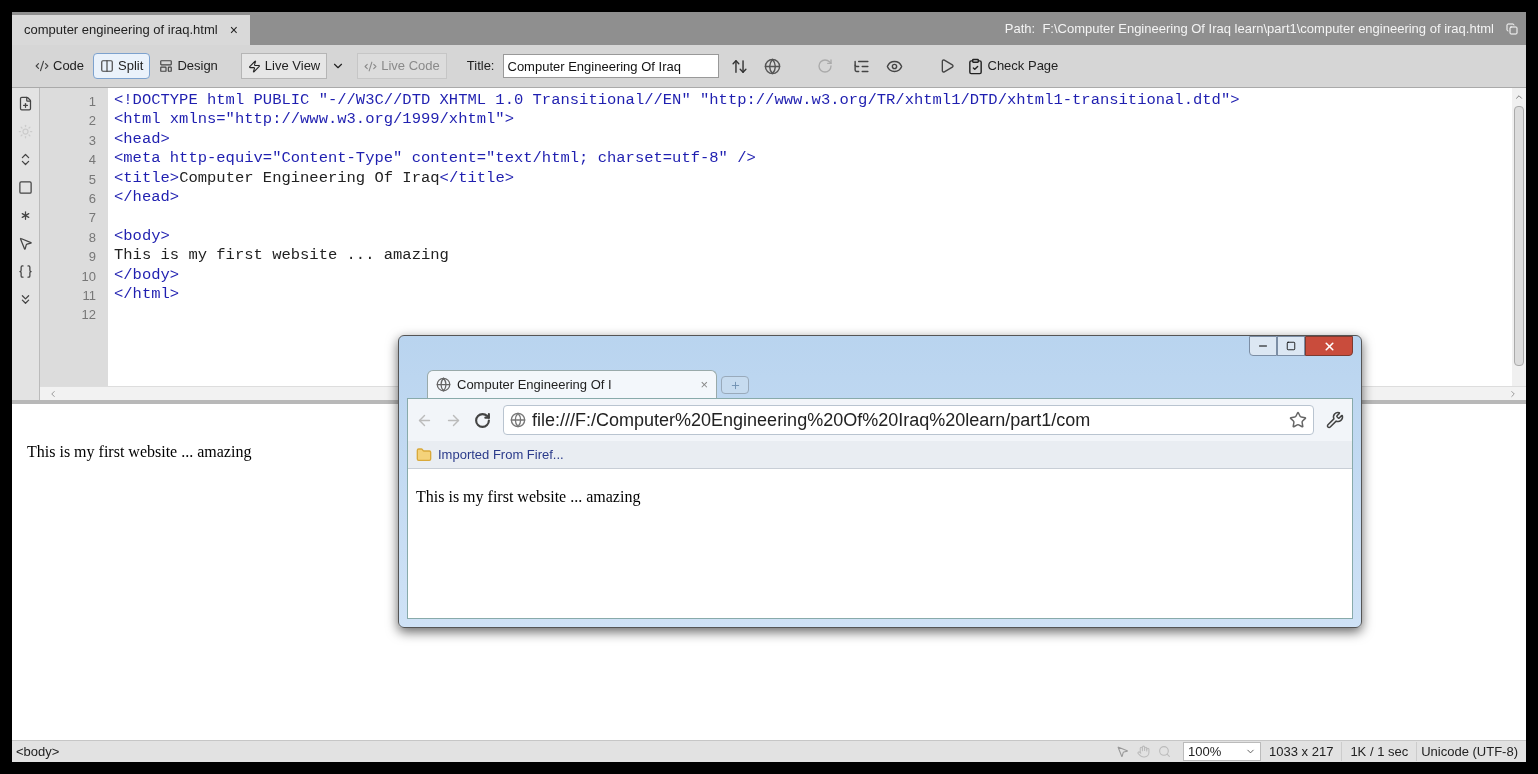  Describe the element at coordinates (314, 120) in the screenshot. I see `code-line: <html xmlns="http://www.w3.org/1999/xhtml">` at that location.